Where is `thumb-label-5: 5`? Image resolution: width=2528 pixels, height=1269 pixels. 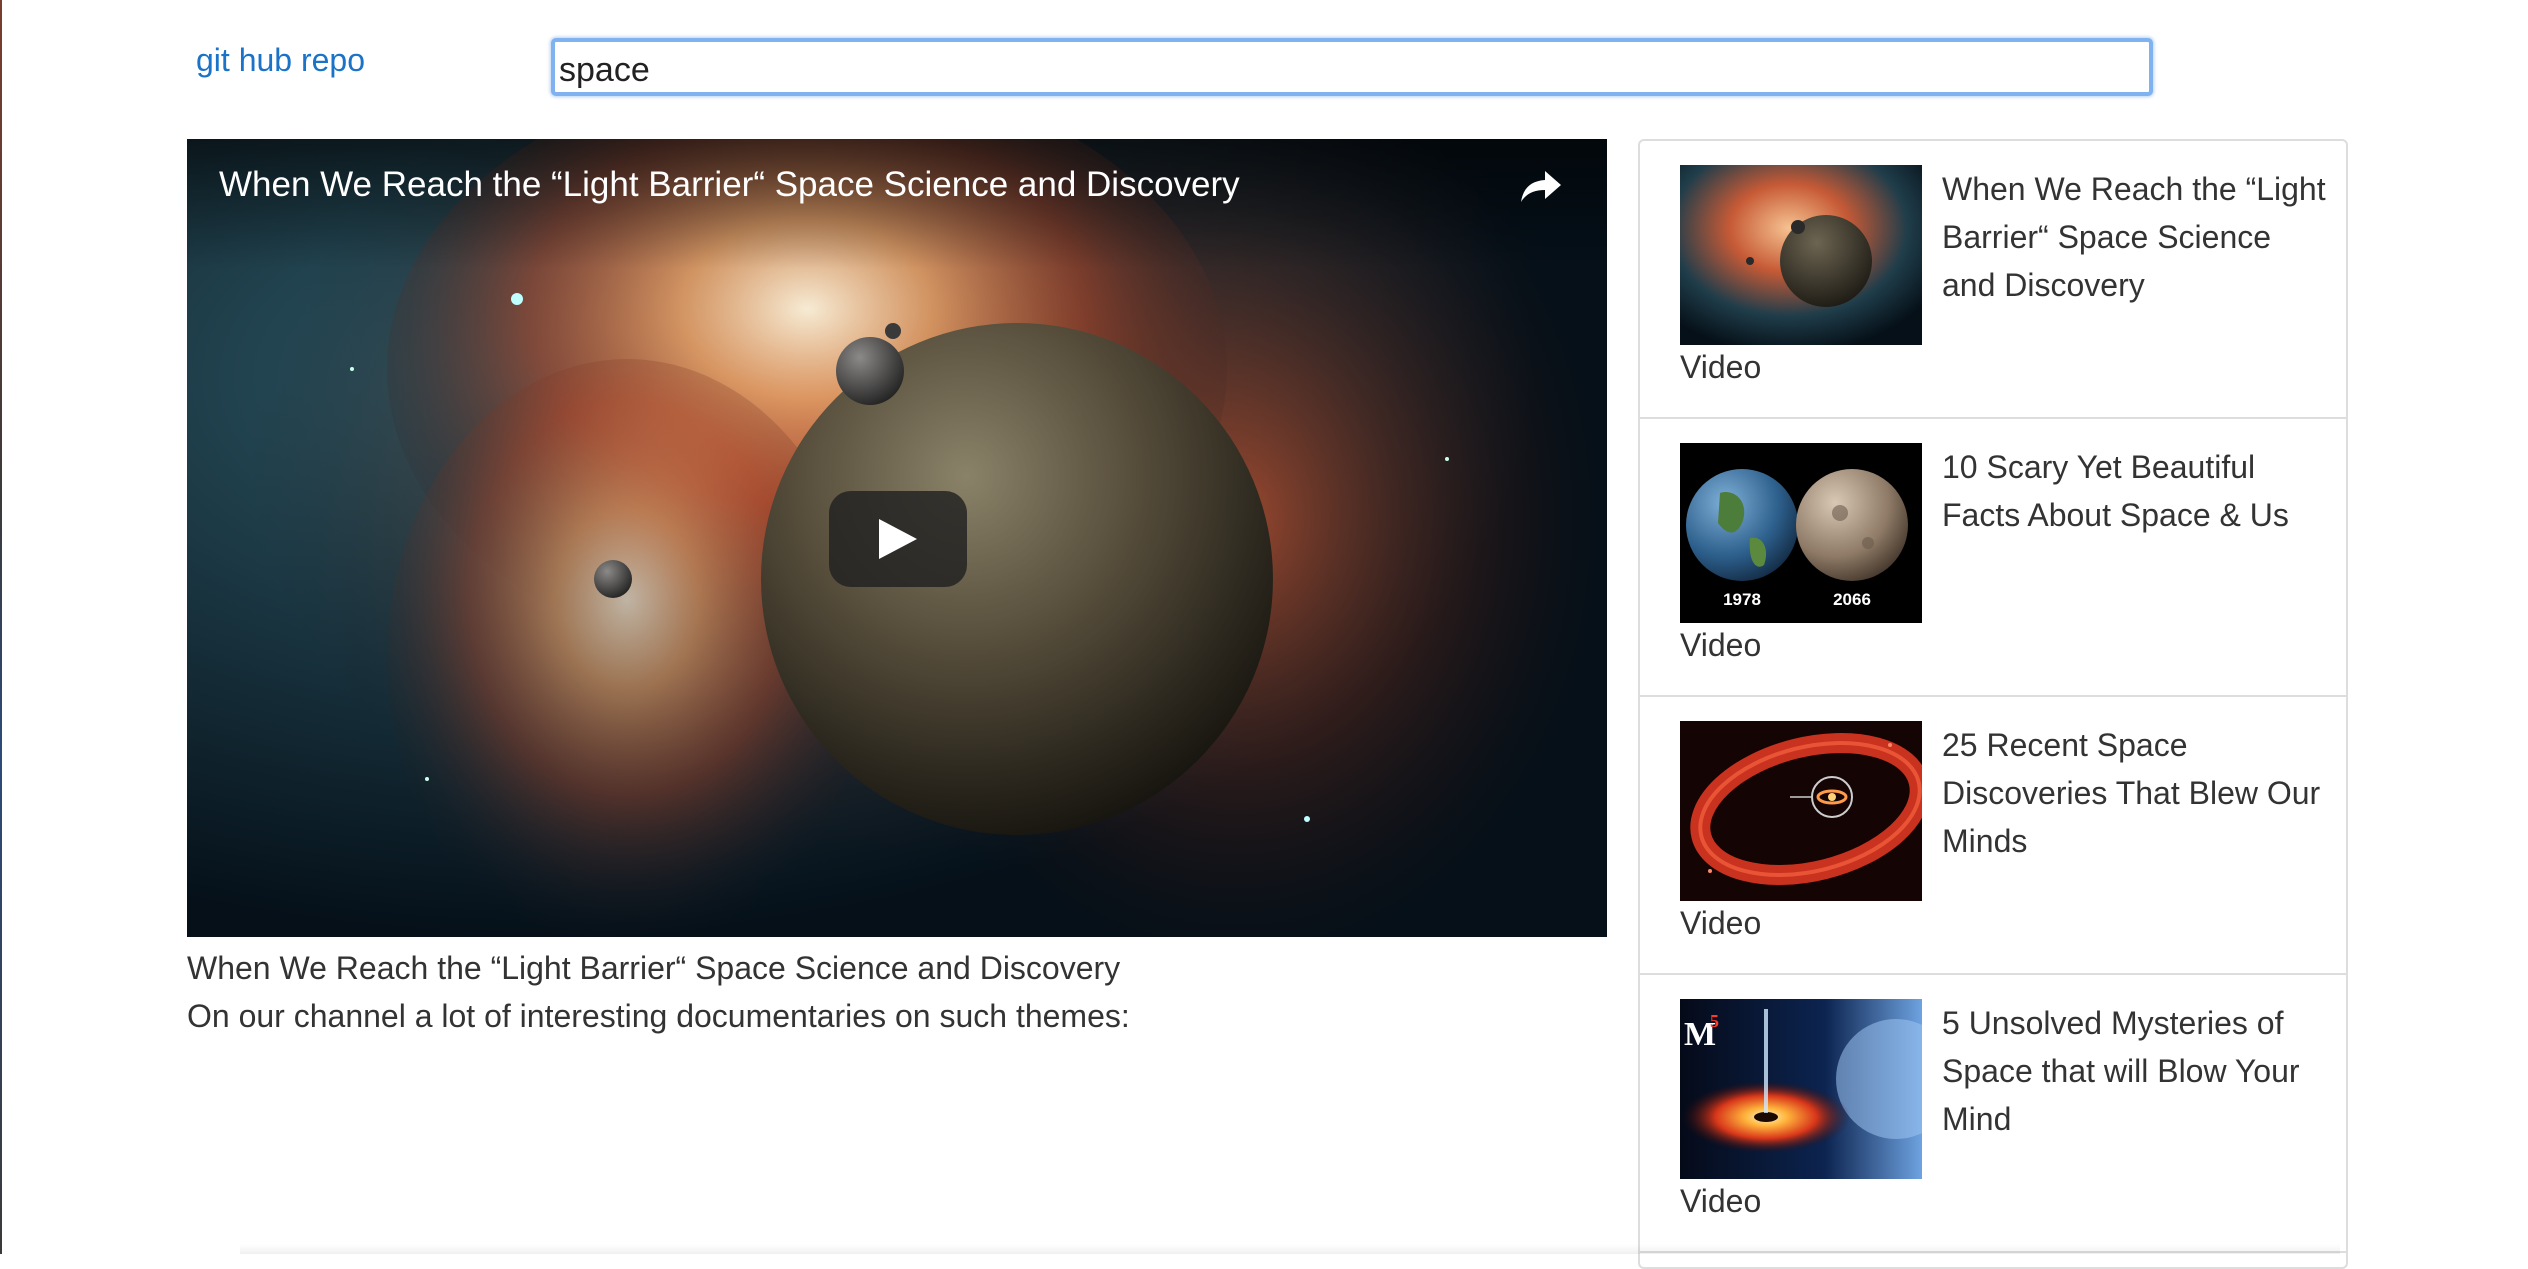
thumb-label-5: 5 is located at coordinates (1714, 1021).